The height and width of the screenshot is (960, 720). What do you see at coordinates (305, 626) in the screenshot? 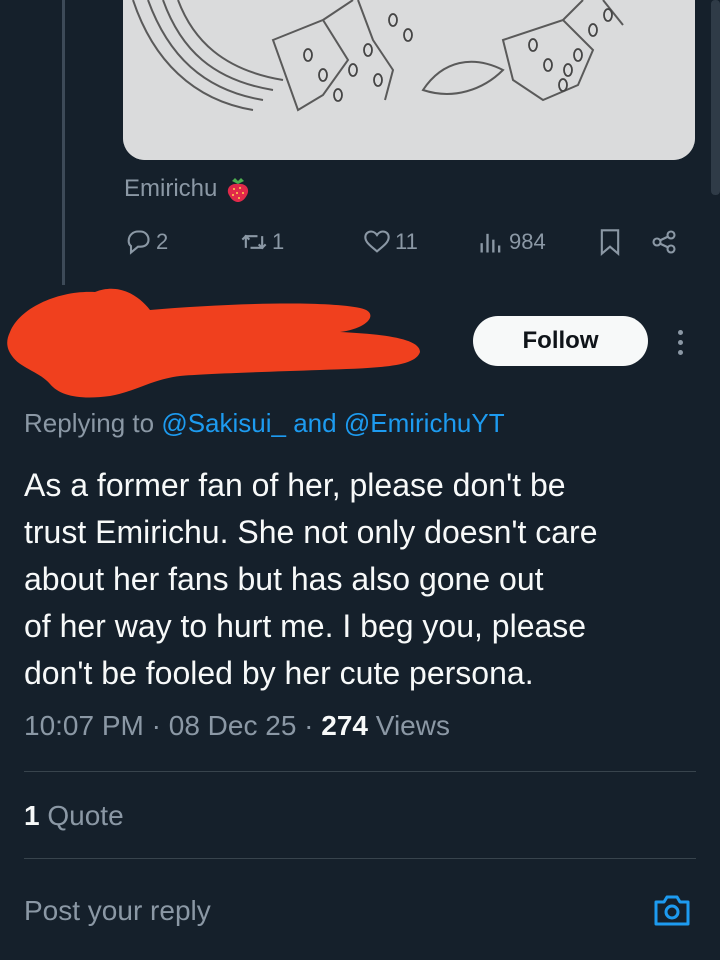
I see `post-text-line: of her way to hurt me. I beg you, please` at bounding box center [305, 626].